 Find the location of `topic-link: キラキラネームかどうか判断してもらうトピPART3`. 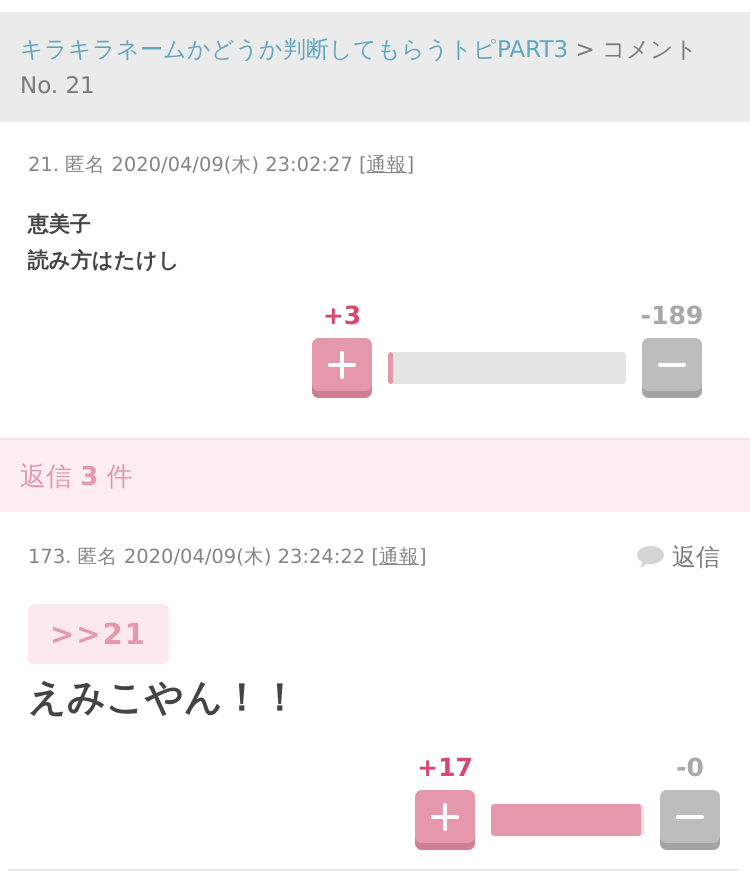

topic-link: キラキラネームかどうか判断してもらうトピPART3 is located at coordinates (294, 50).